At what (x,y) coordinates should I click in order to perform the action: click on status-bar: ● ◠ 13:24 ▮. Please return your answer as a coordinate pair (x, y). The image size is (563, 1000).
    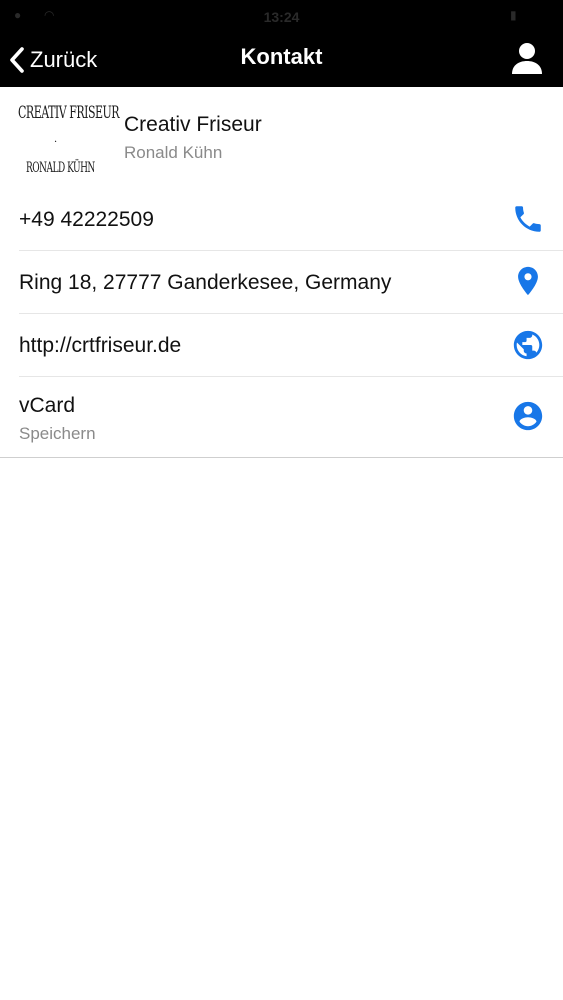
    Looking at the image, I should click on (281, 17).